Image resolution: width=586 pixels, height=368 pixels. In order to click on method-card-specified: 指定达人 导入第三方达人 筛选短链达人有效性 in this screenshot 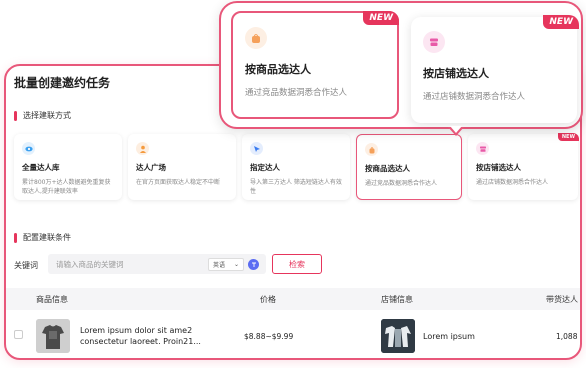, I will do `click(296, 167)`.